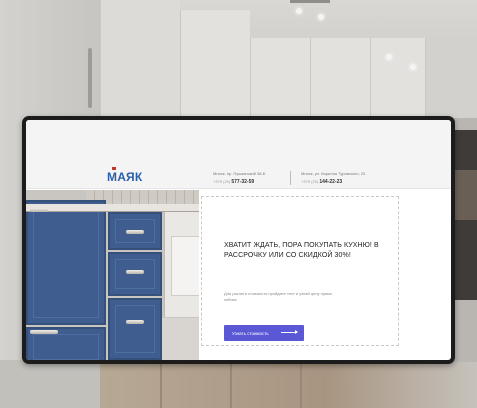 This screenshot has width=477, height=408. Describe the element at coordinates (112, 208) in the screenshot. I see `countertop` at that location.